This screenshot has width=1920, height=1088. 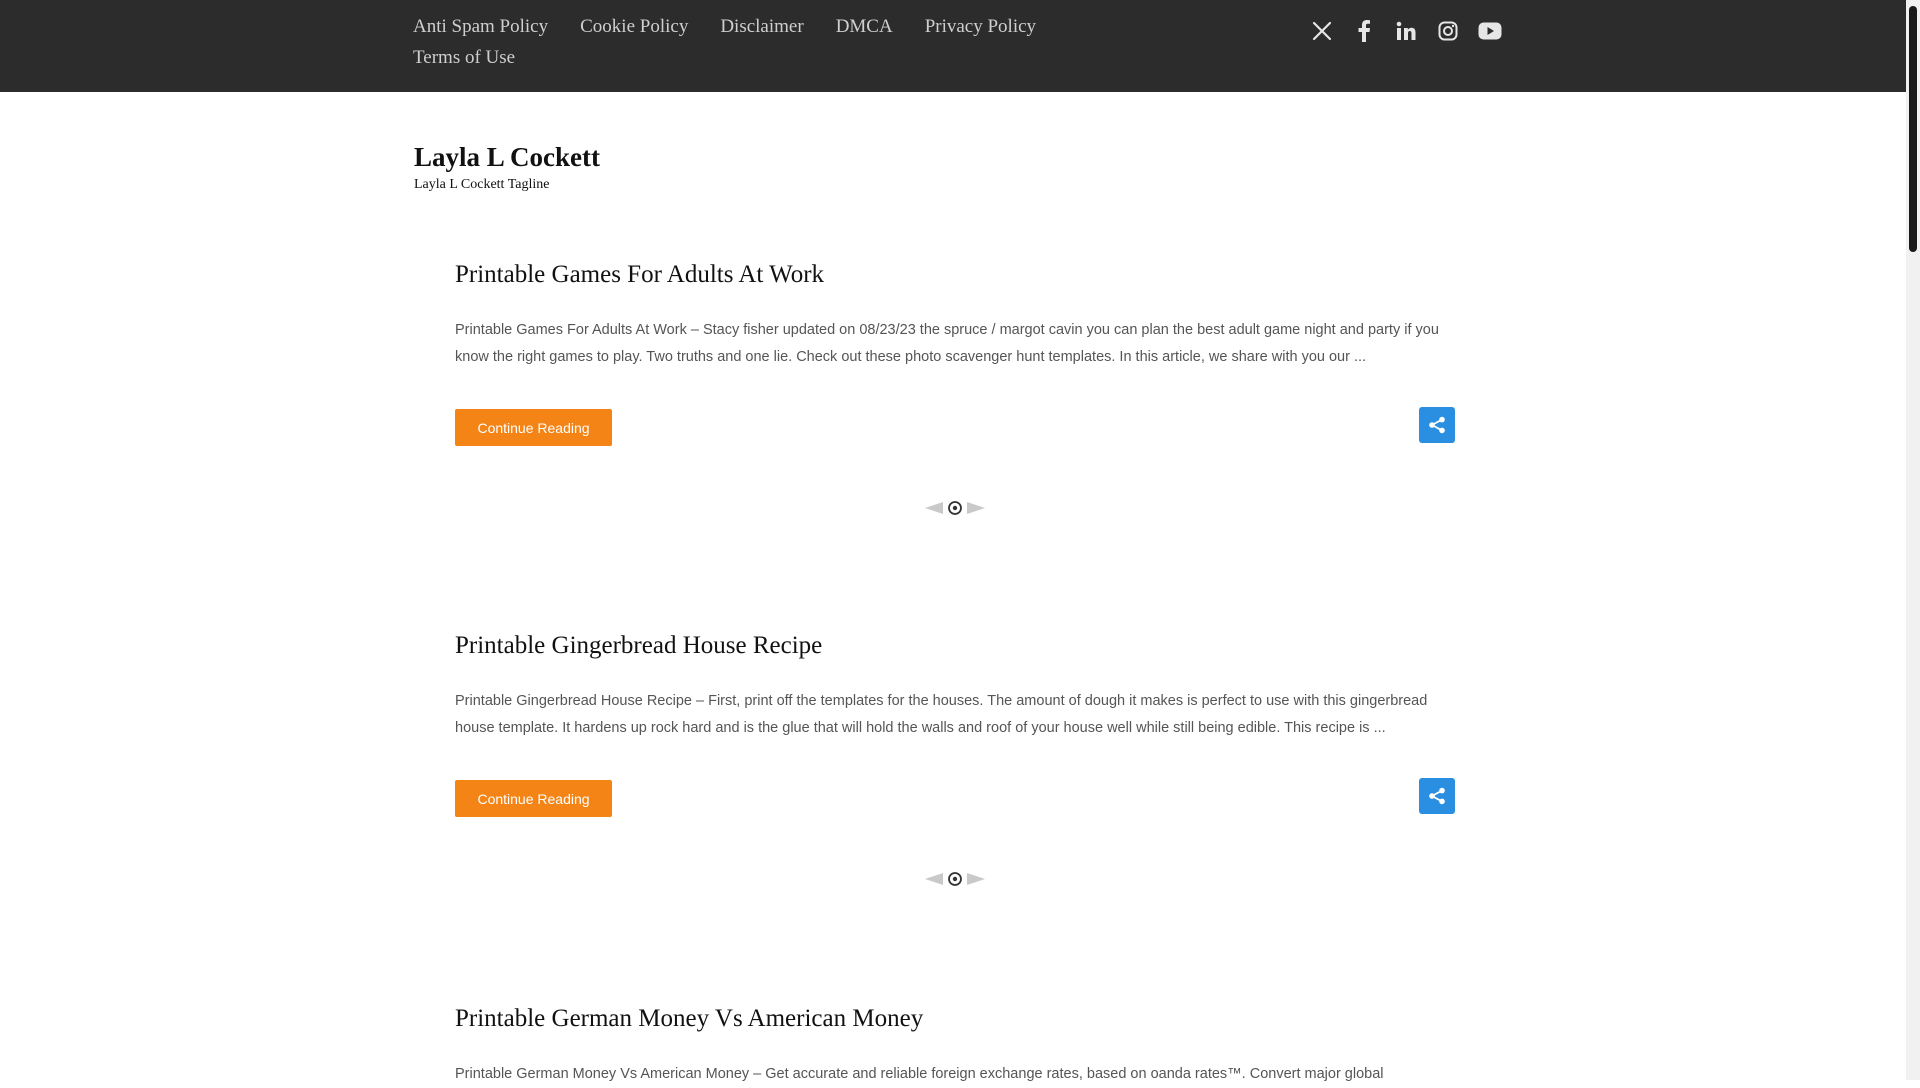 What do you see at coordinates (955, 1019) in the screenshot?
I see `post-title: Printable German Money Vs American Money` at bounding box center [955, 1019].